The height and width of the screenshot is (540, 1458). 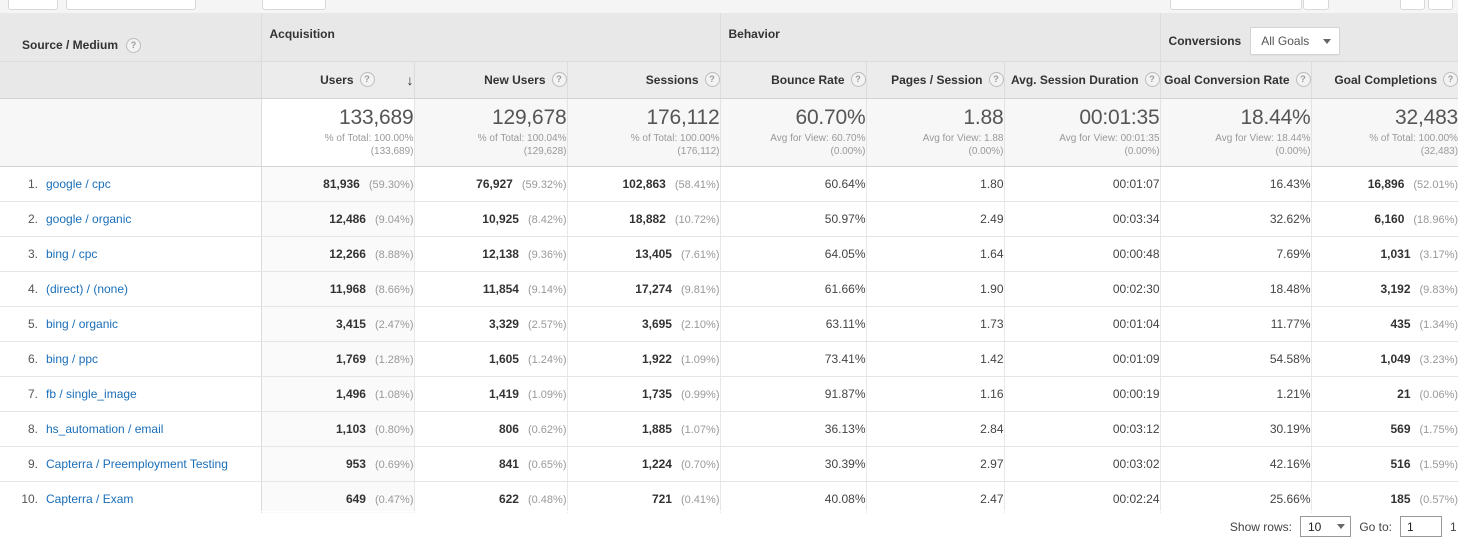 I want to click on row-dimension-cell: 6. bing / ppc, so click(x=131, y=359).